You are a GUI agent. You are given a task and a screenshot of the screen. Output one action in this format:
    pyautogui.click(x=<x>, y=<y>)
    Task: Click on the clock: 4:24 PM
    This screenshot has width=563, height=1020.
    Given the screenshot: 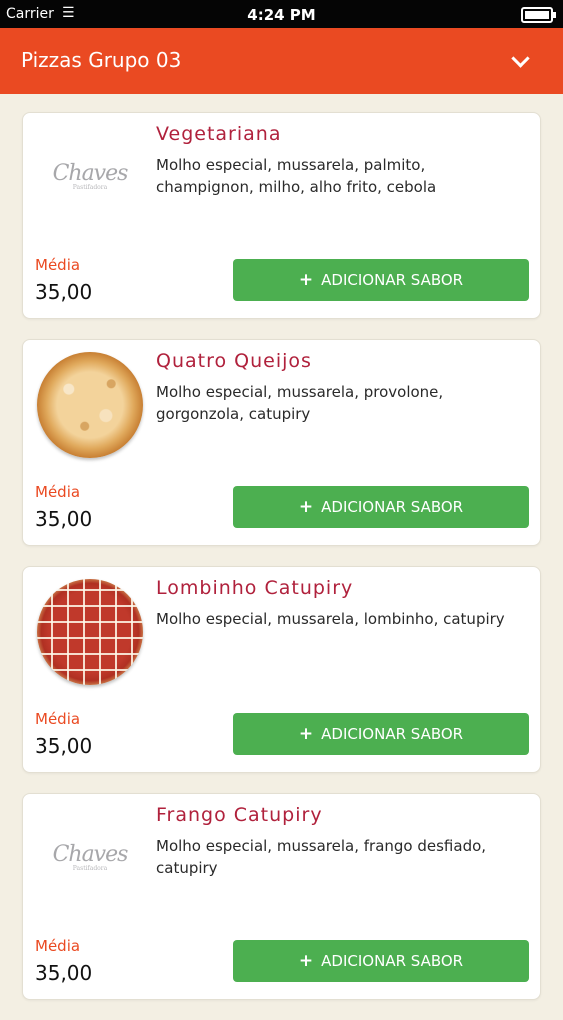 What is the action you would take?
    pyautogui.click(x=281, y=15)
    